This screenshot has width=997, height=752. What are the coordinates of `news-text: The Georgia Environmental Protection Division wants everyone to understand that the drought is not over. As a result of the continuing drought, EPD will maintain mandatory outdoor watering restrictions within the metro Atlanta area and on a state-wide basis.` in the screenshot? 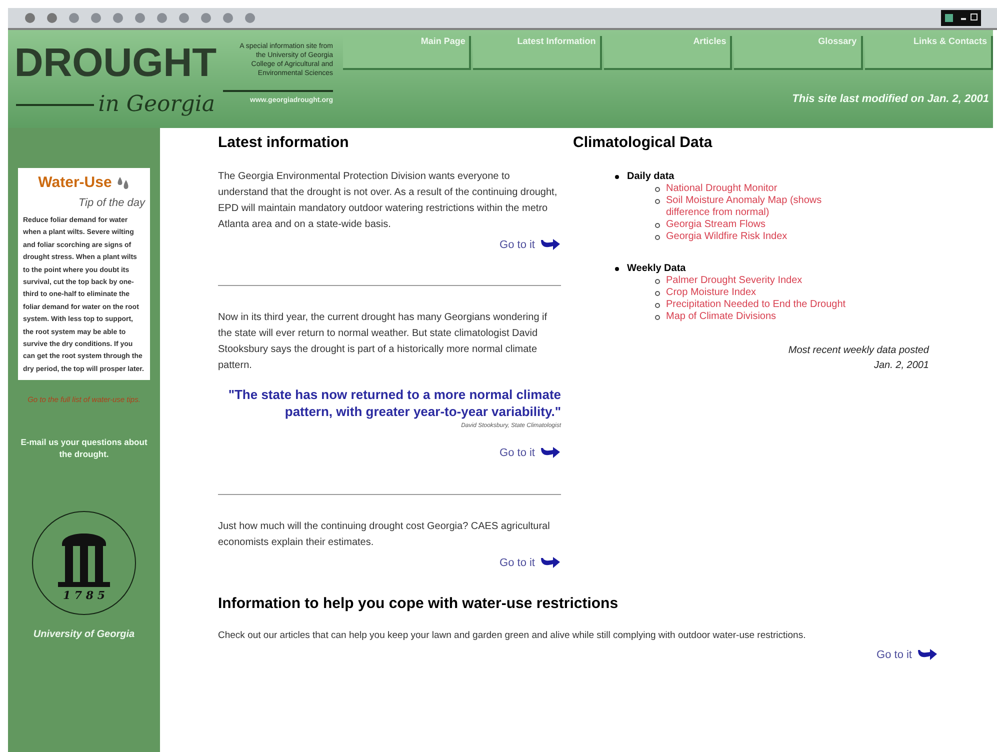 It's located at (388, 201).